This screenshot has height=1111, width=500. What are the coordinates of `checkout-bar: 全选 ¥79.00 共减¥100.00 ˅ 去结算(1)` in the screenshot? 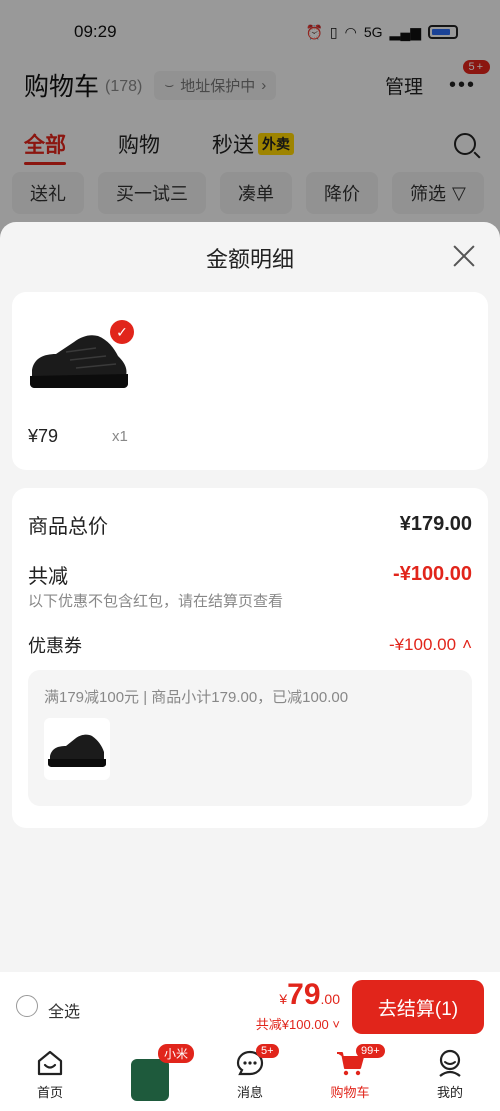 It's located at (250, 1007).